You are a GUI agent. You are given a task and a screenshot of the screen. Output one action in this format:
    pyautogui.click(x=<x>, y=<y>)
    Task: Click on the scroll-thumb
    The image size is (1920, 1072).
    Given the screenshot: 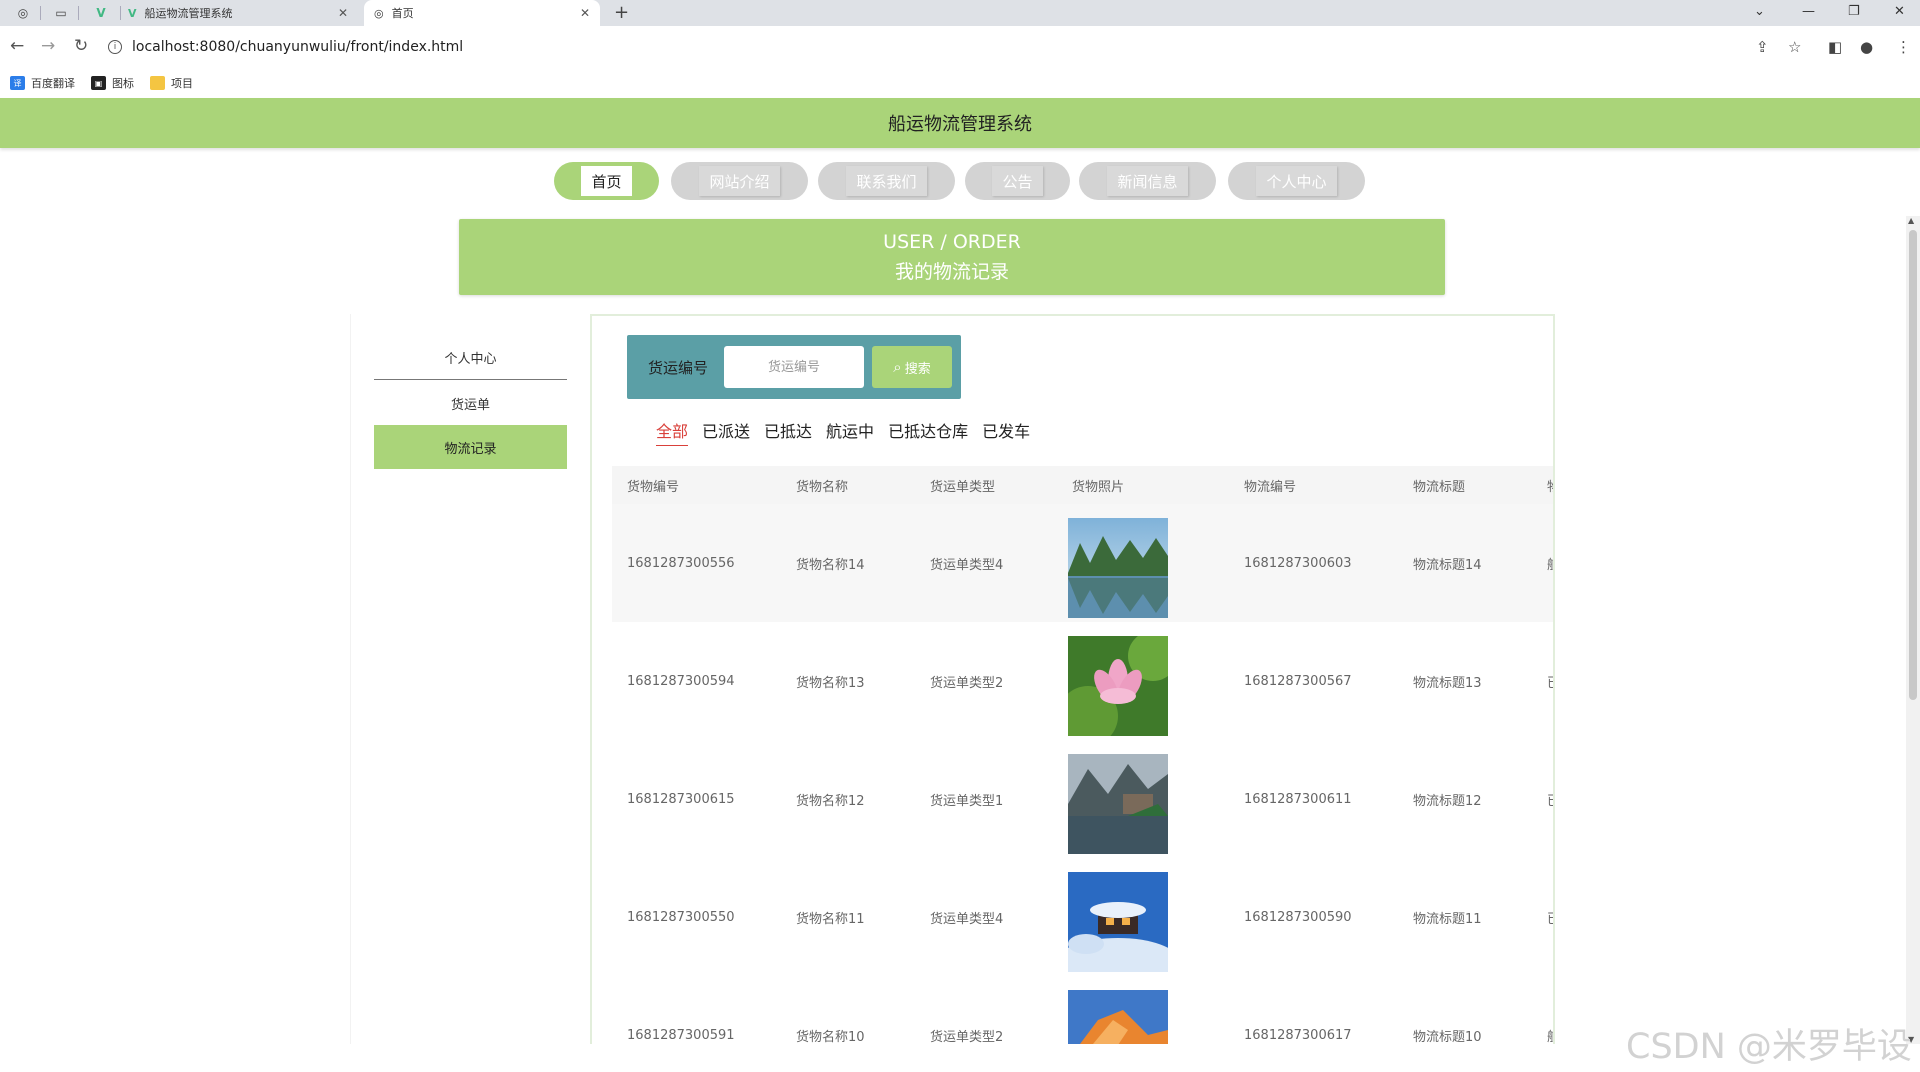 What is the action you would take?
    pyautogui.click(x=1913, y=465)
    